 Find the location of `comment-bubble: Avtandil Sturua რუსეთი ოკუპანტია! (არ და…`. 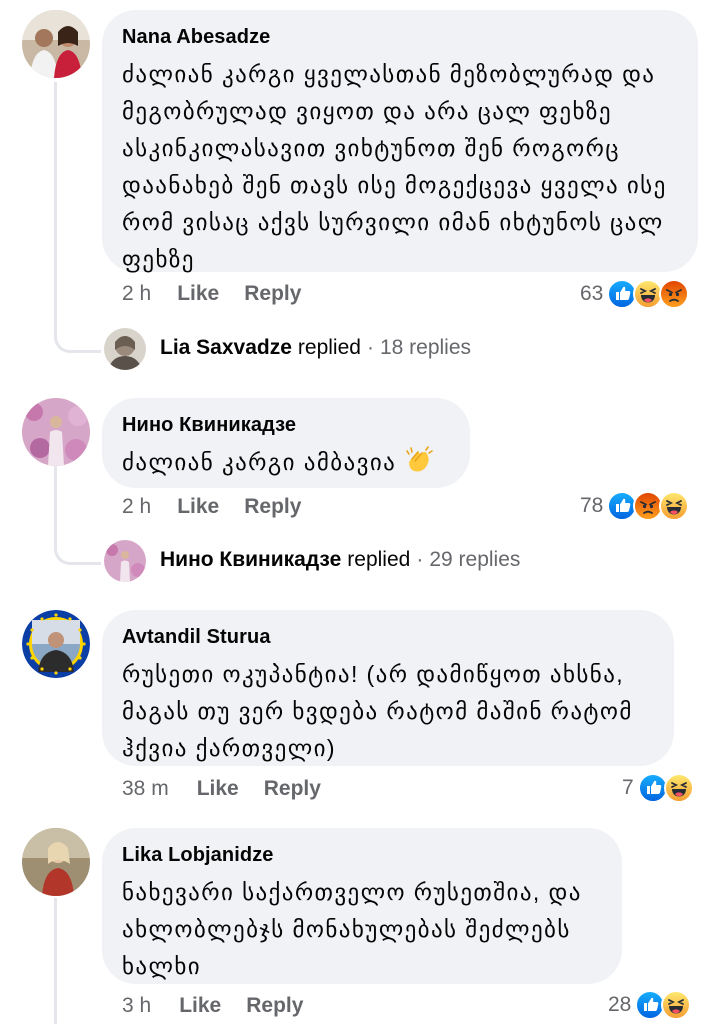

comment-bubble: Avtandil Sturua რუსეთი ოკუპანტია! (არ და… is located at coordinates (388, 688).